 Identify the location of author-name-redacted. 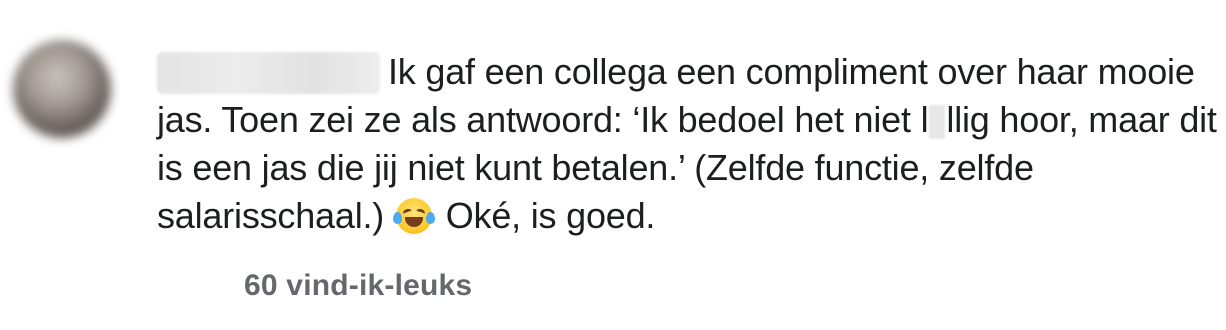
(268, 73).